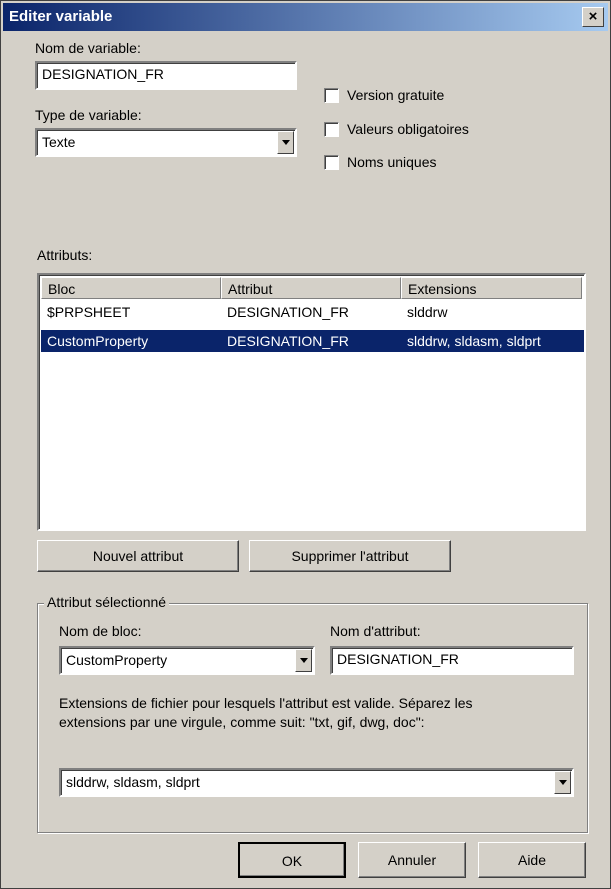 Image resolution: width=611 pixels, height=889 pixels. I want to click on variable-type-value: Texte, so click(59, 142).